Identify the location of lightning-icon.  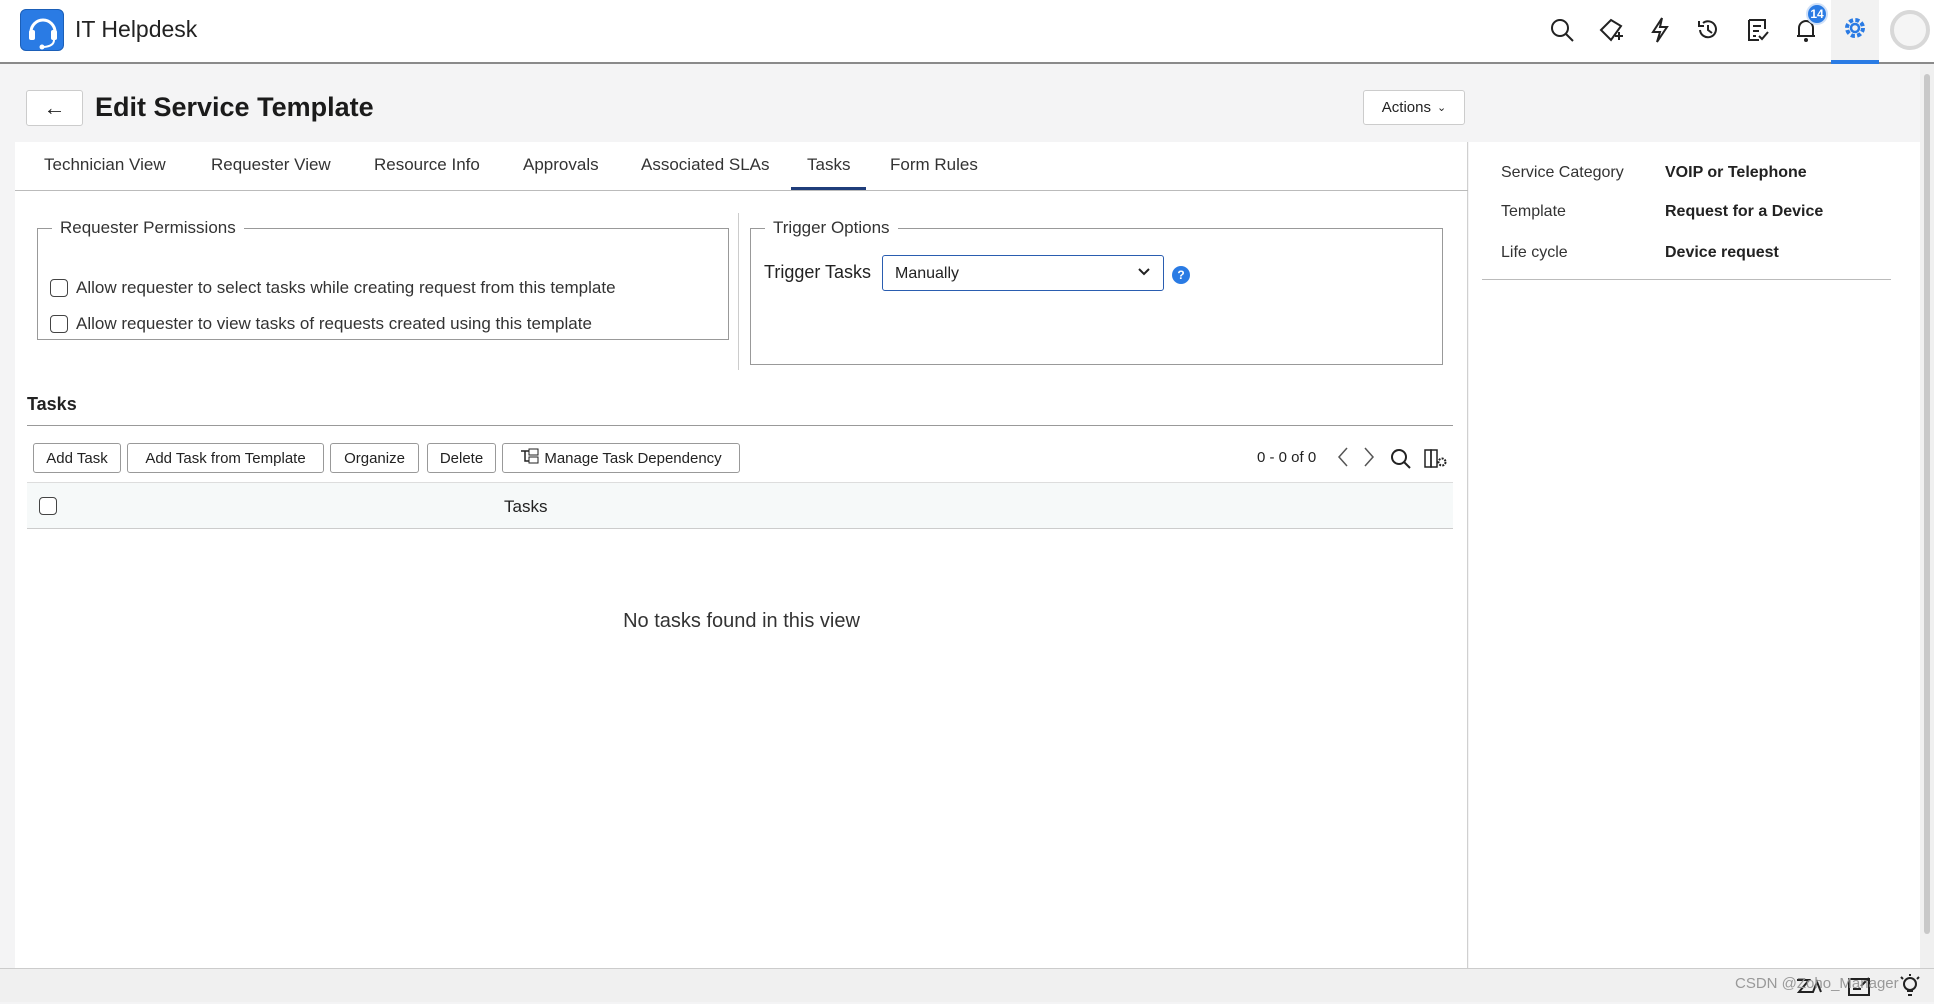
(1660, 30).